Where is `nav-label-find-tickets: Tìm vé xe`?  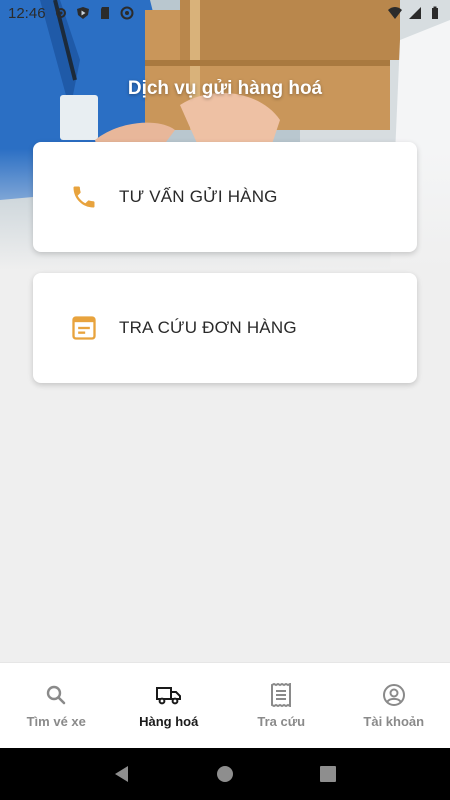 nav-label-find-tickets: Tìm vé xe is located at coordinates (56, 721).